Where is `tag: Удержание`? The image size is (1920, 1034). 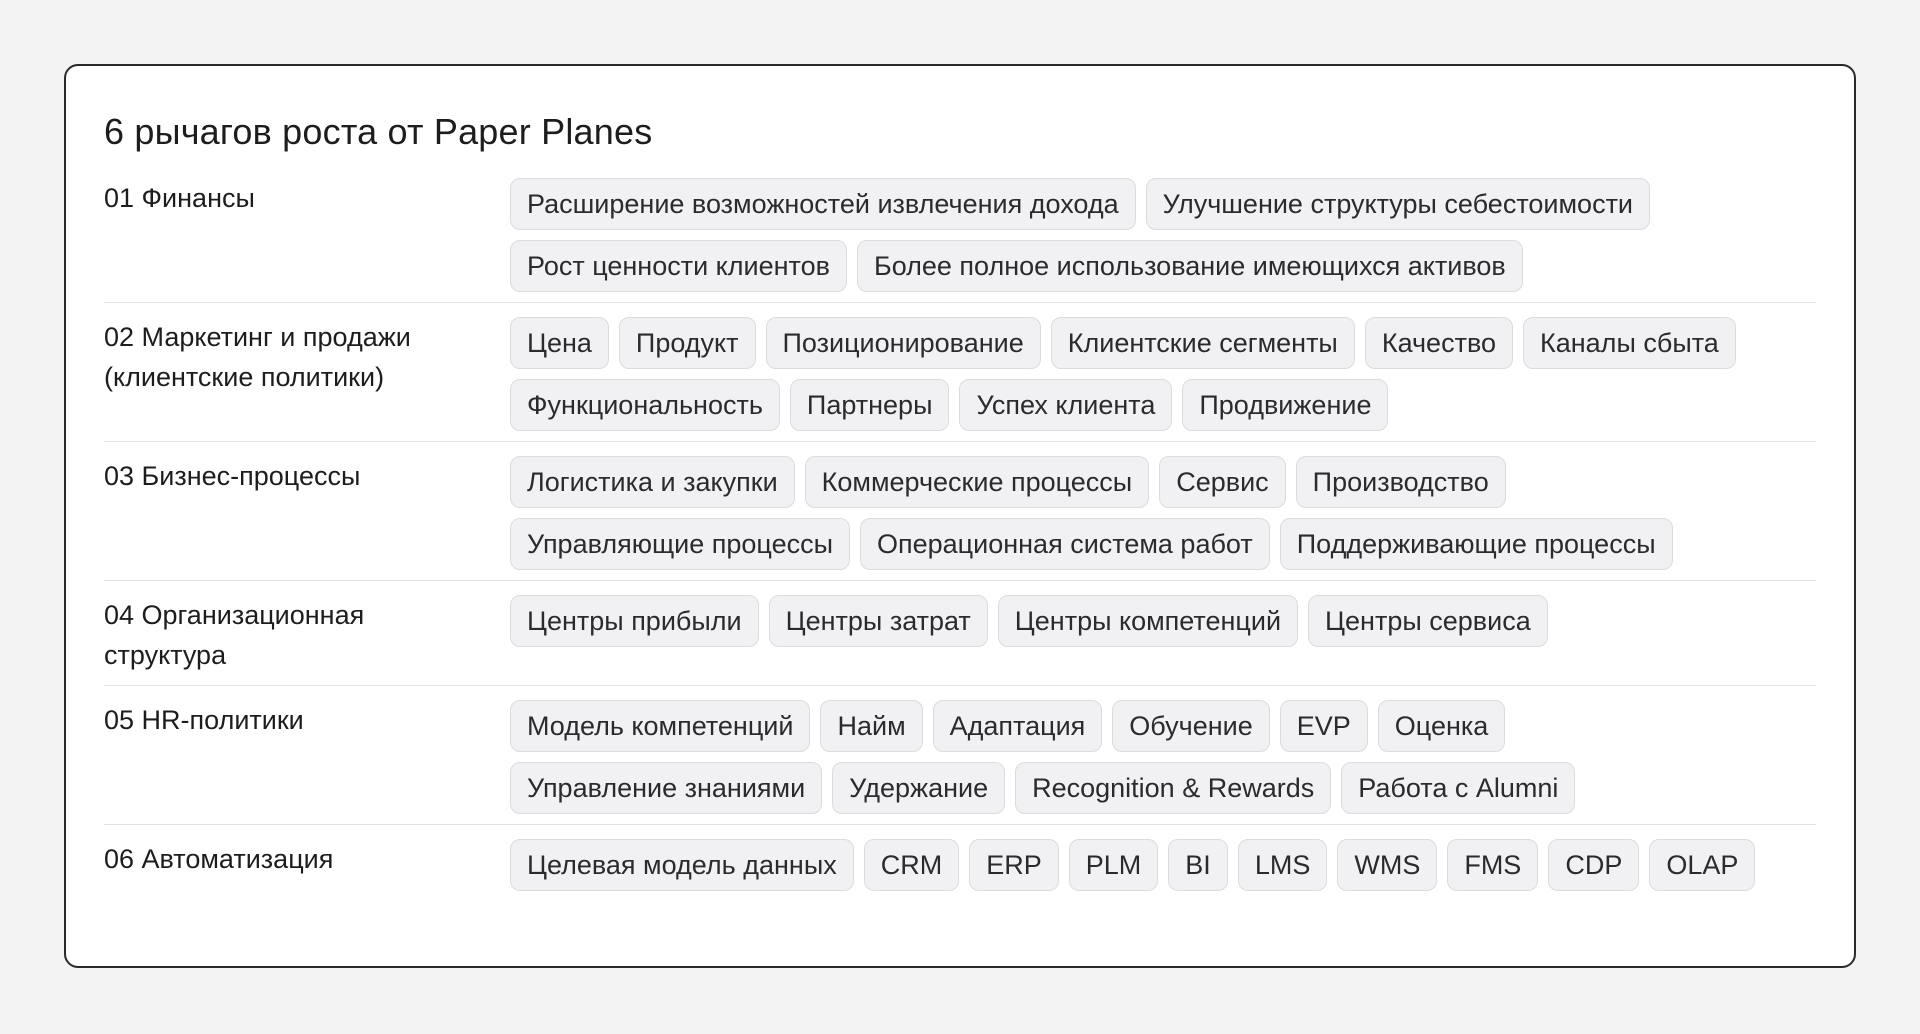 tag: Удержание is located at coordinates (919, 788).